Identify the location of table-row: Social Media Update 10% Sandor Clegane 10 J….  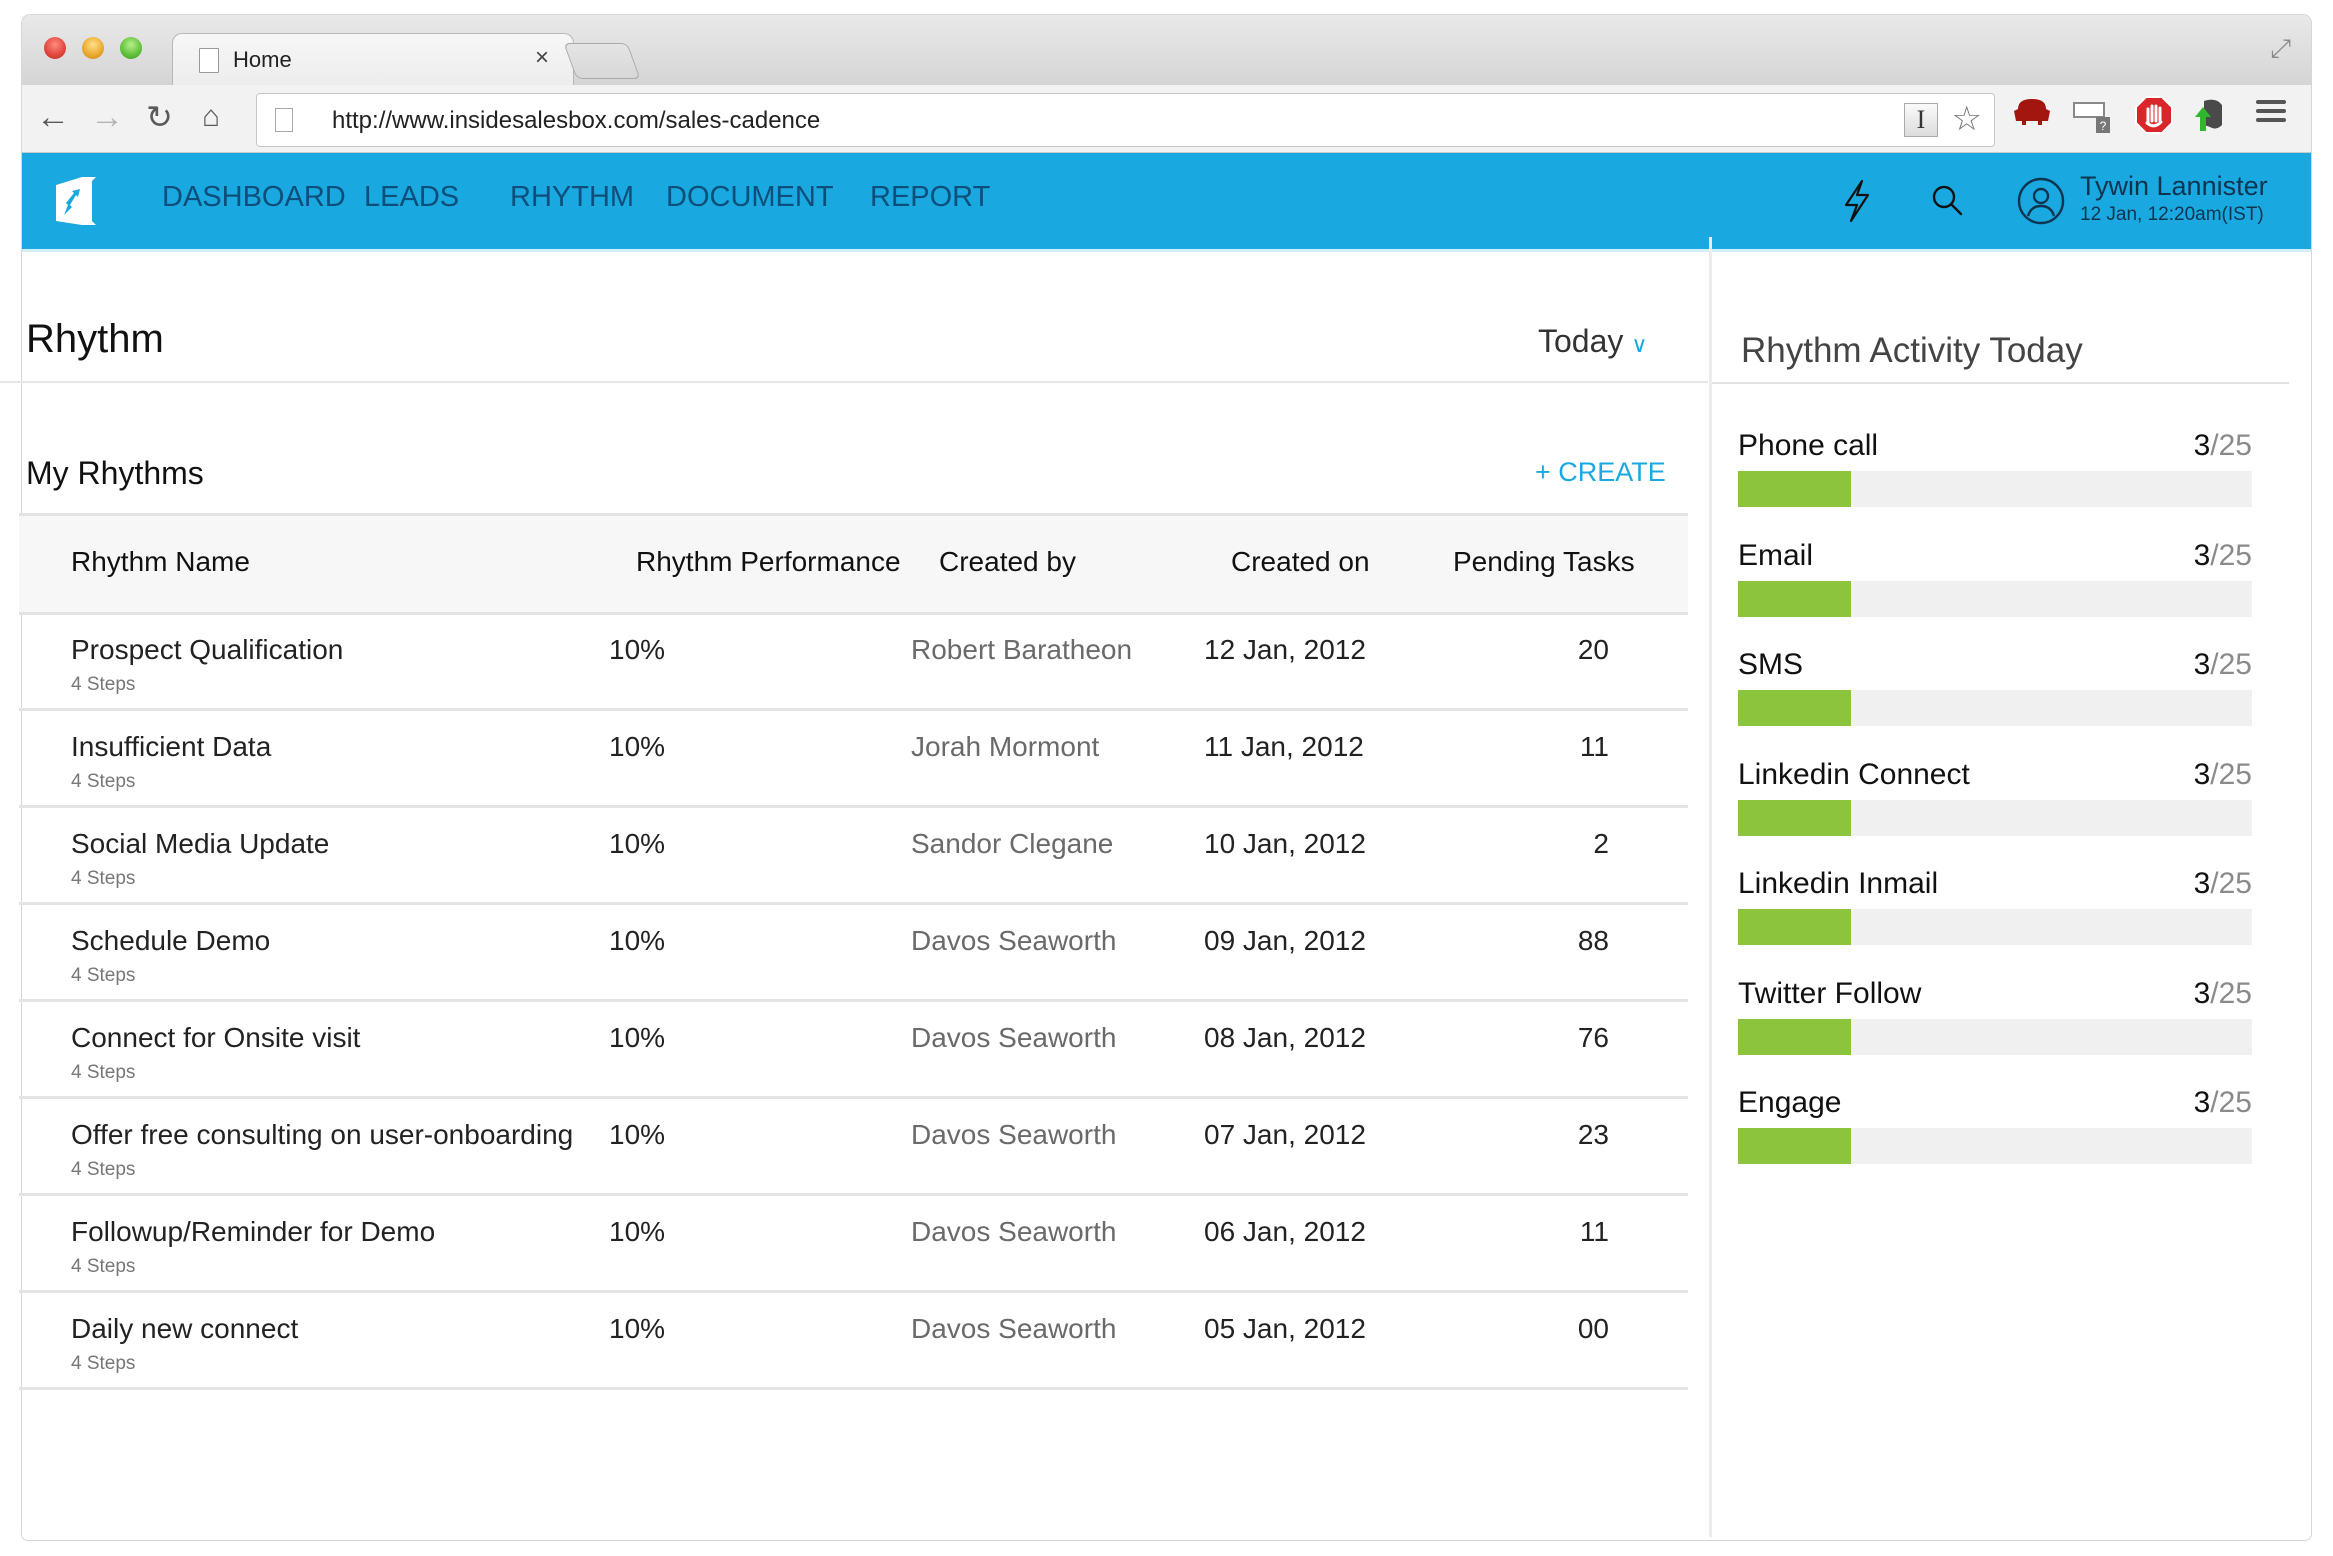
(853, 855).